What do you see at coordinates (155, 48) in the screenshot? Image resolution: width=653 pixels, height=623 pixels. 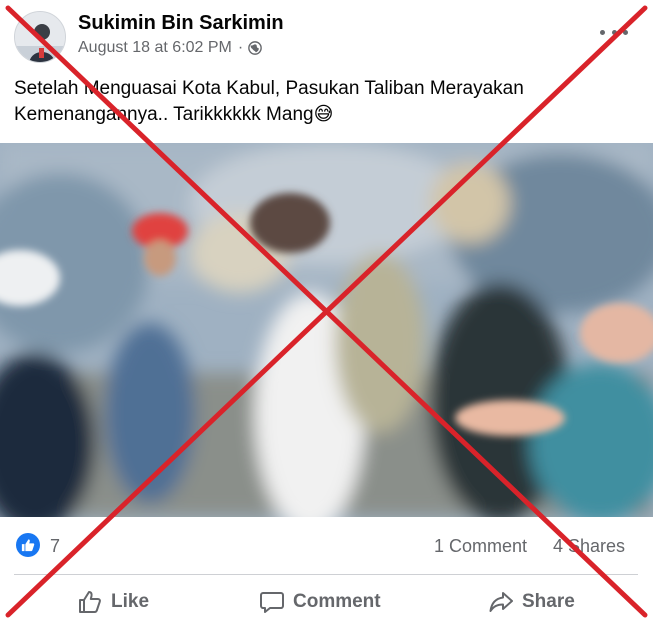 I see `post-timestamp: August 18 at 6:02 PM` at bounding box center [155, 48].